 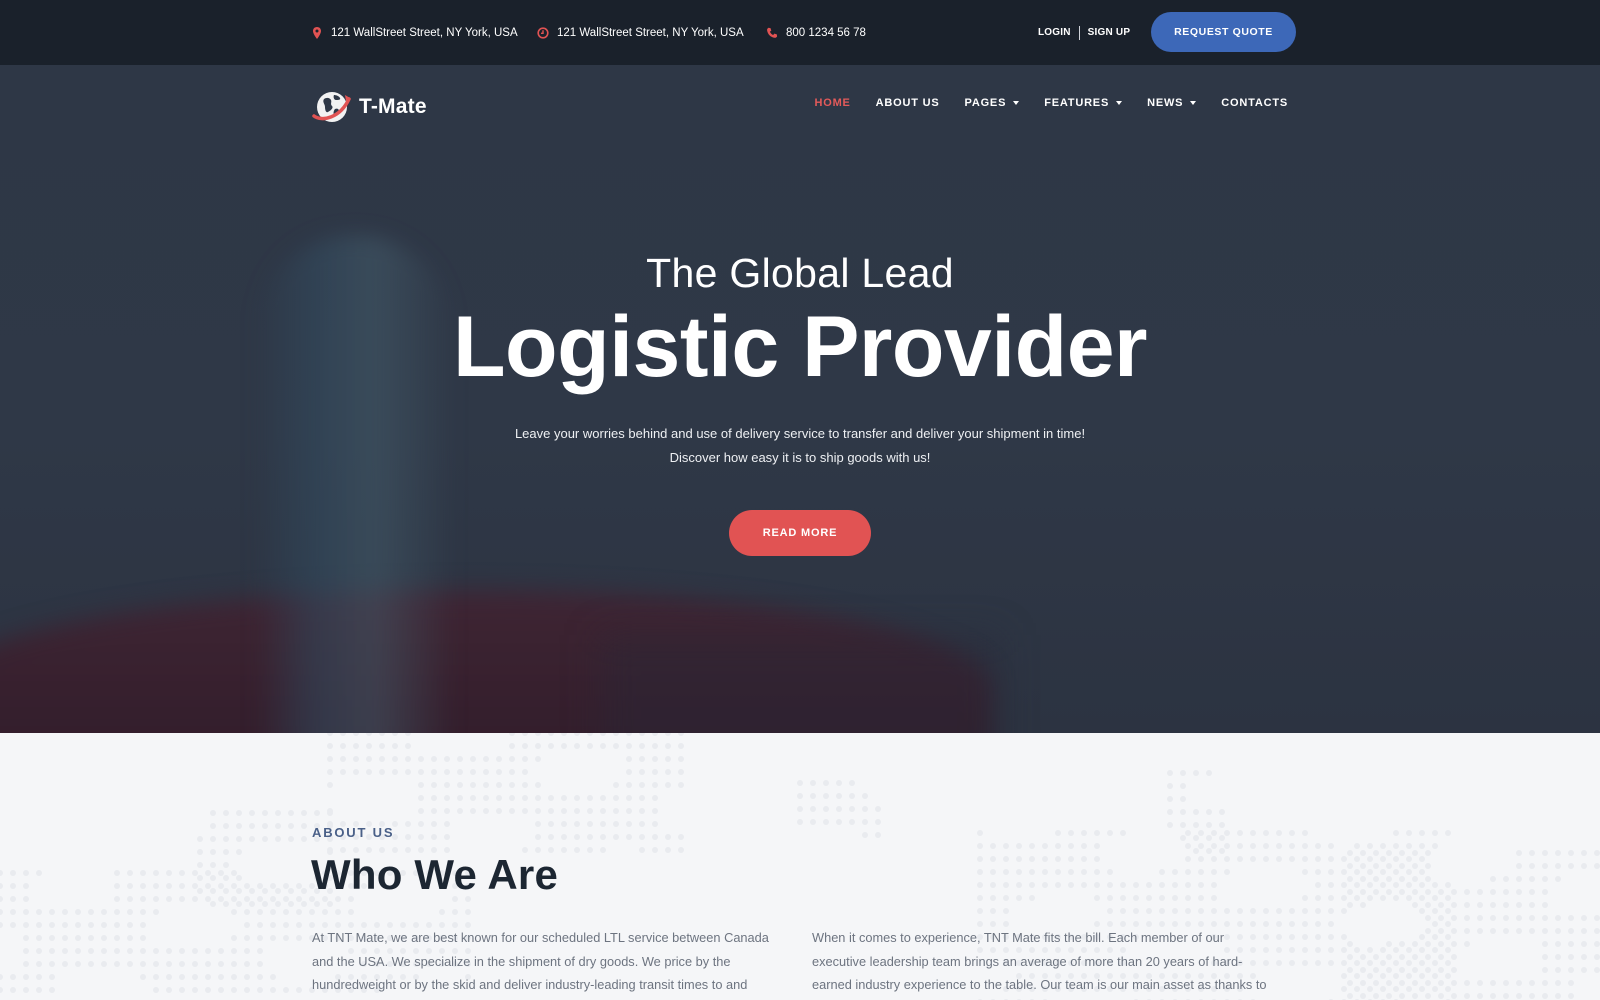 I want to click on nav-item-label: CONTACTS, so click(x=1254, y=103).